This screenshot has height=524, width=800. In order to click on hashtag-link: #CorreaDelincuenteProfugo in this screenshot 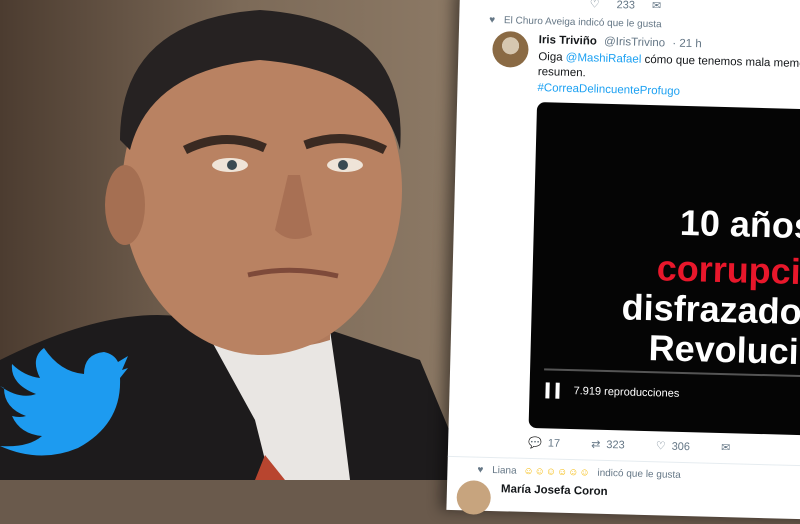, I will do `click(608, 90)`.